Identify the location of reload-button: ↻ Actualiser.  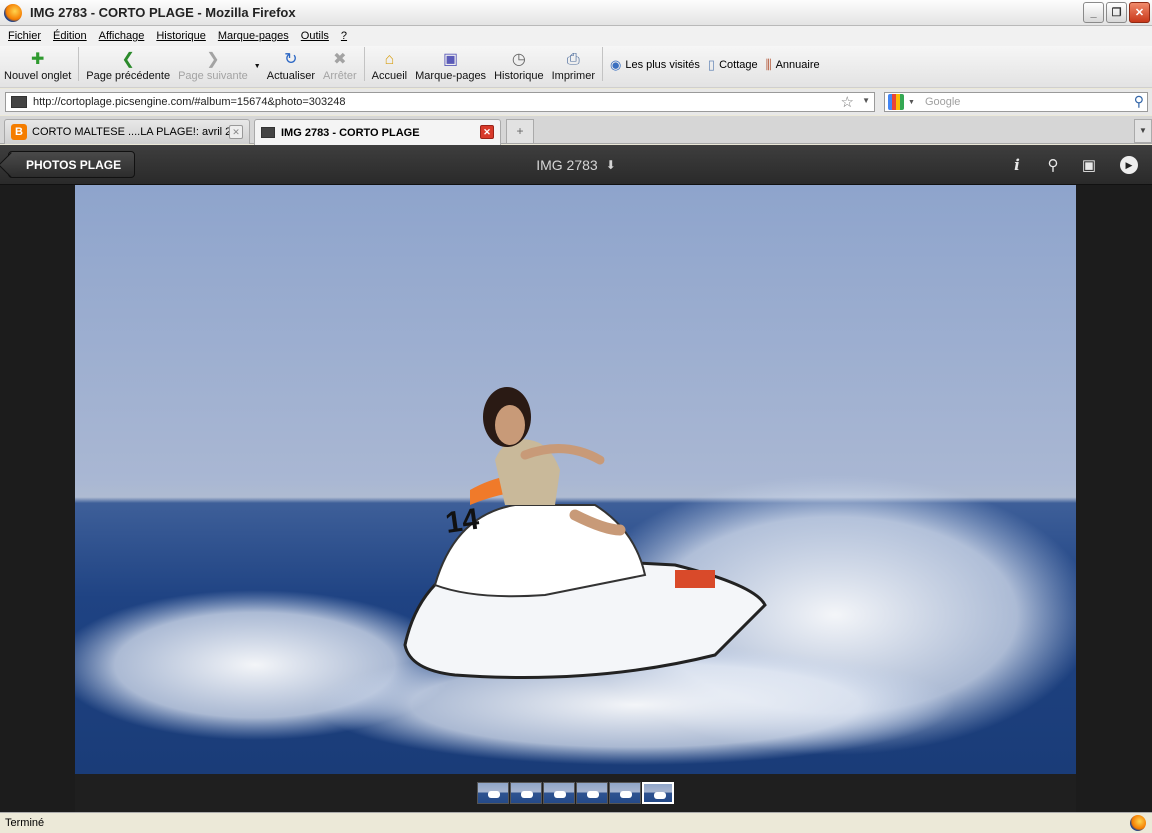
(291, 66).